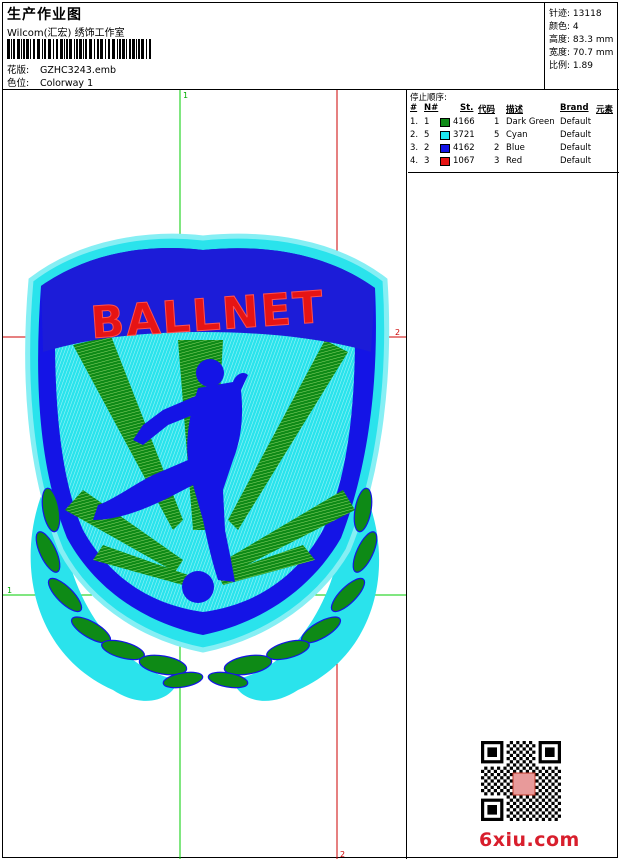 Image resolution: width=620 pixels, height=860 pixels. What do you see at coordinates (571, 66) in the screenshot?
I see `stat-scale: 比例: 1.89` at bounding box center [571, 66].